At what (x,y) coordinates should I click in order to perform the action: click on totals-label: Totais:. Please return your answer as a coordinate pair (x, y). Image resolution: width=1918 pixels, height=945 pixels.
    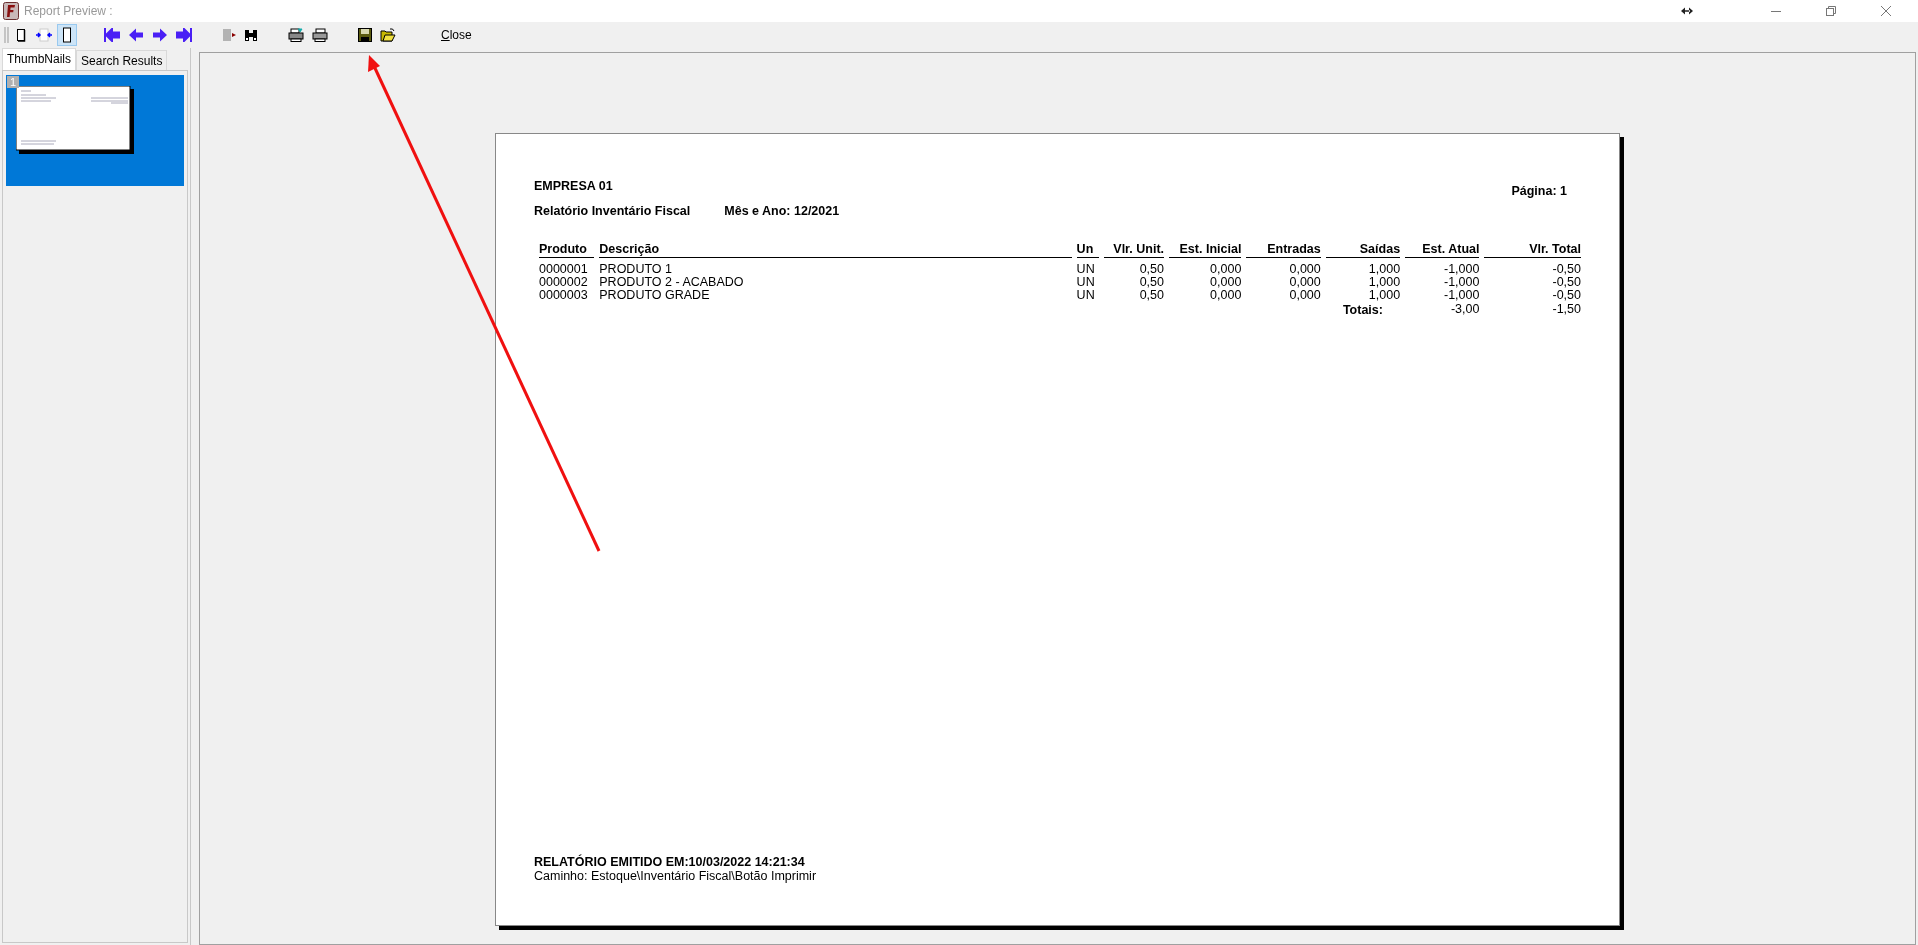
    Looking at the image, I should click on (1362, 309).